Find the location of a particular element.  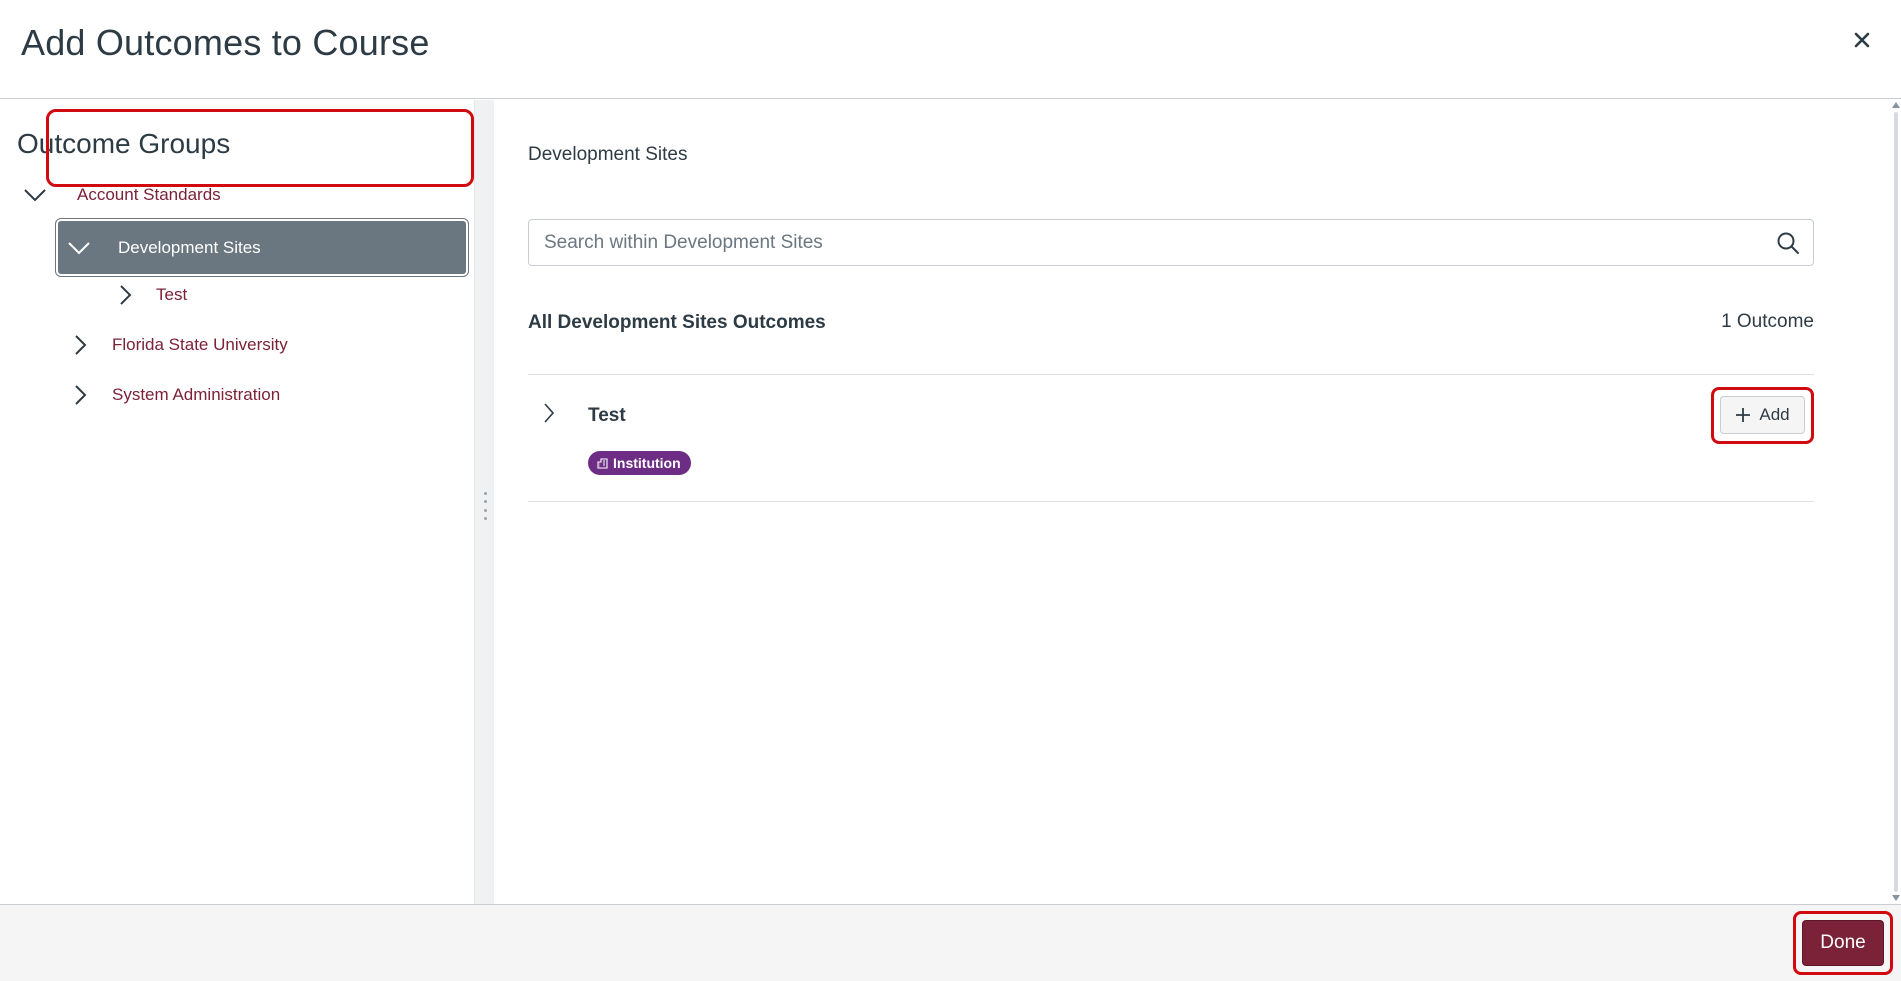

badge-label: Institution is located at coordinates (647, 463).